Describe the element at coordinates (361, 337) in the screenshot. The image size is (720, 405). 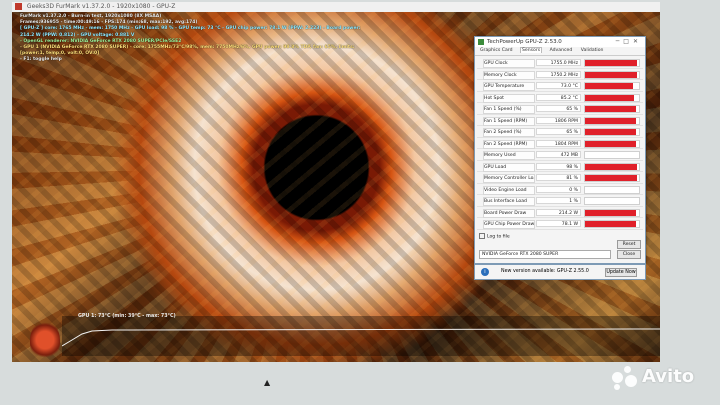
I see `temperature-graph-line` at that location.